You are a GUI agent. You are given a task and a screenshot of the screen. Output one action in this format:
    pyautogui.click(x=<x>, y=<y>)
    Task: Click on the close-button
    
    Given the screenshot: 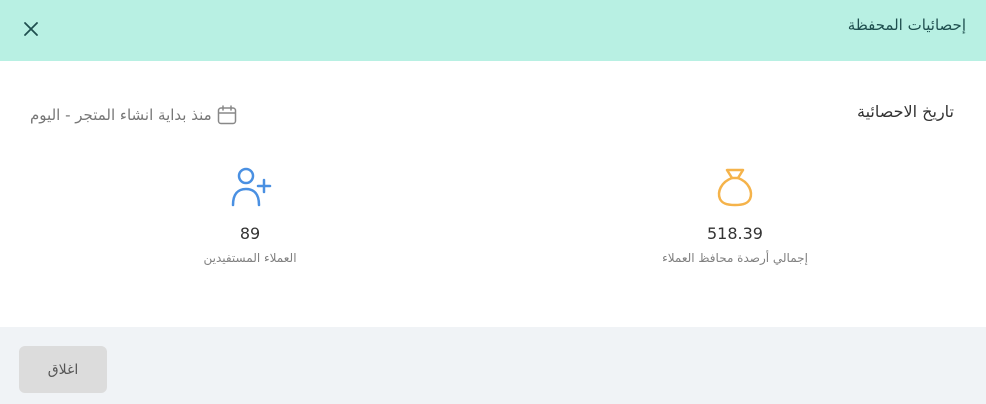 What is the action you would take?
    pyautogui.click(x=31, y=29)
    